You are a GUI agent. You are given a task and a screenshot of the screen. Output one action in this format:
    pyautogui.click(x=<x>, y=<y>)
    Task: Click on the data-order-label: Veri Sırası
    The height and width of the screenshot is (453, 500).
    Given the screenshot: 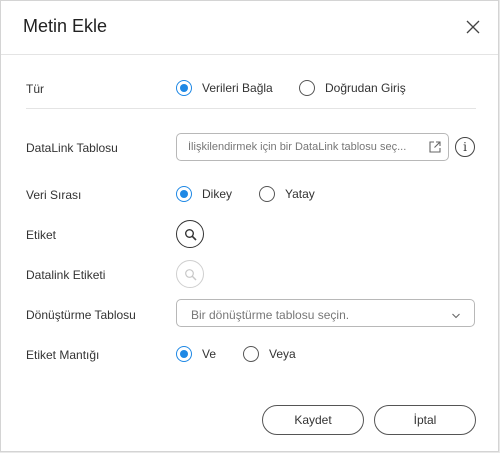 What is the action you would take?
    pyautogui.click(x=54, y=195)
    